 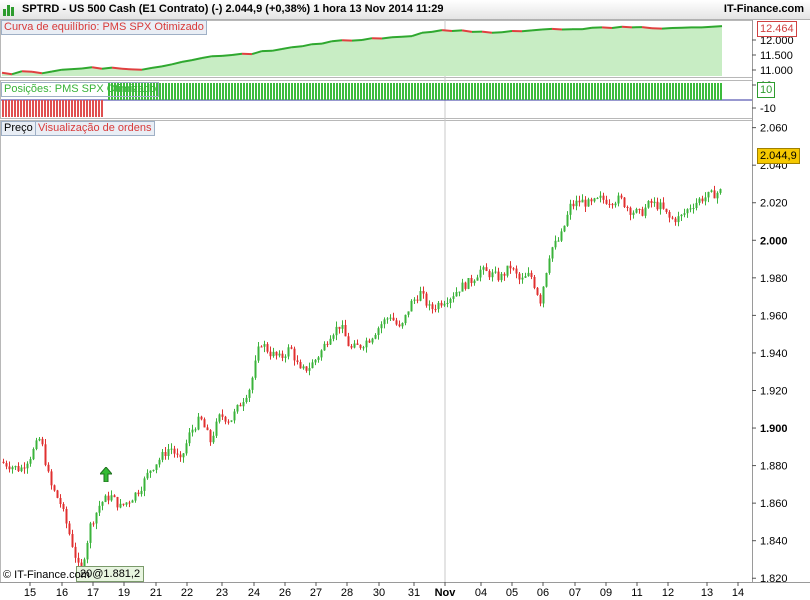 What do you see at coordinates (481, 593) in the screenshot?
I see `x-tick-label: 04` at bounding box center [481, 593].